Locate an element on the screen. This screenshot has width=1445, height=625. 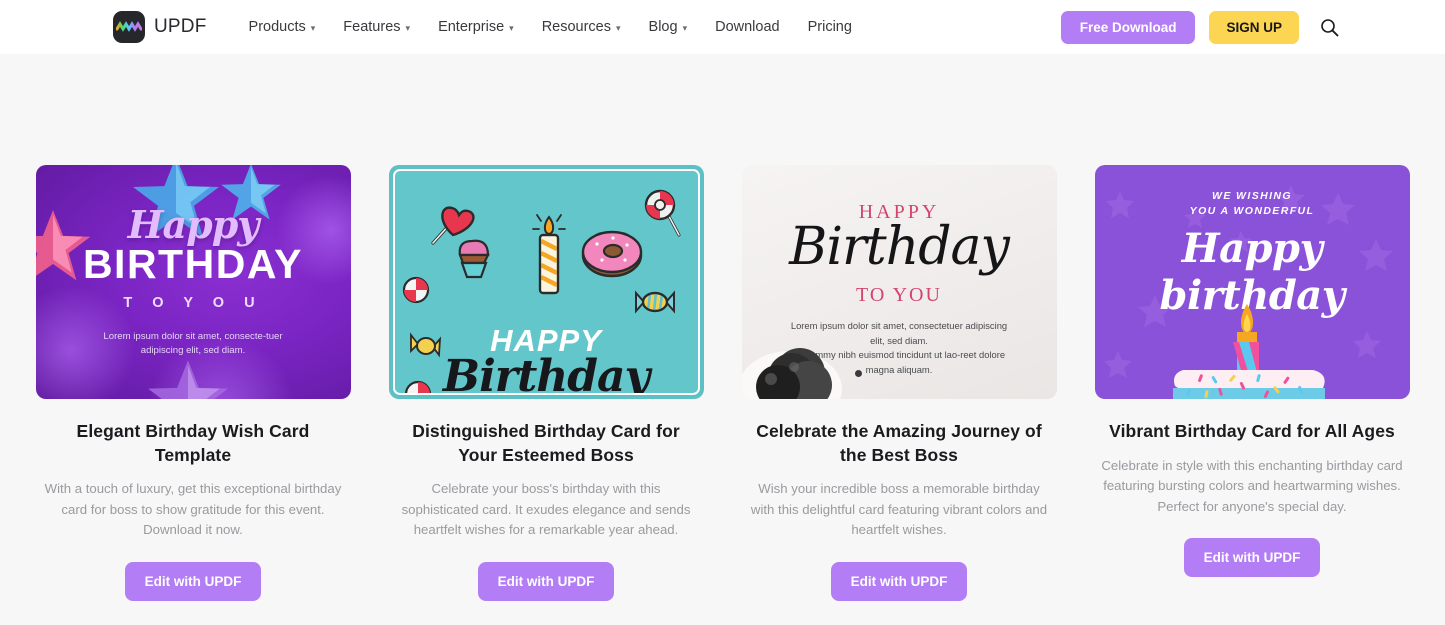
nav-item-products: Products ▾ is located at coordinates (282, 27).